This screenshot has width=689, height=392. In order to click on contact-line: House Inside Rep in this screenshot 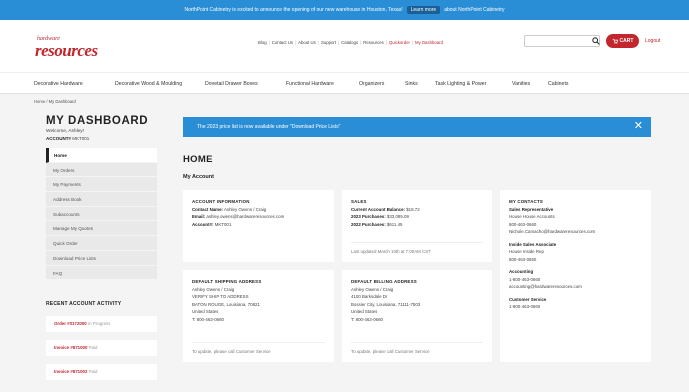, I will do `click(526, 251)`.